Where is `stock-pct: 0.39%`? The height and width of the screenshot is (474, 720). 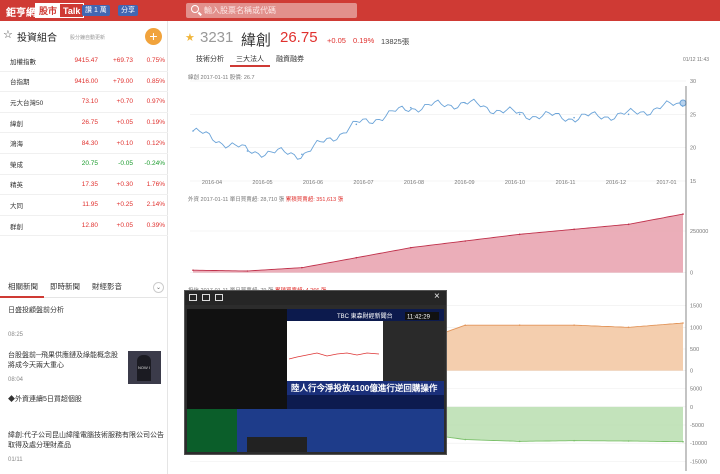
stock-pct: 0.39% is located at coordinates (155, 226).